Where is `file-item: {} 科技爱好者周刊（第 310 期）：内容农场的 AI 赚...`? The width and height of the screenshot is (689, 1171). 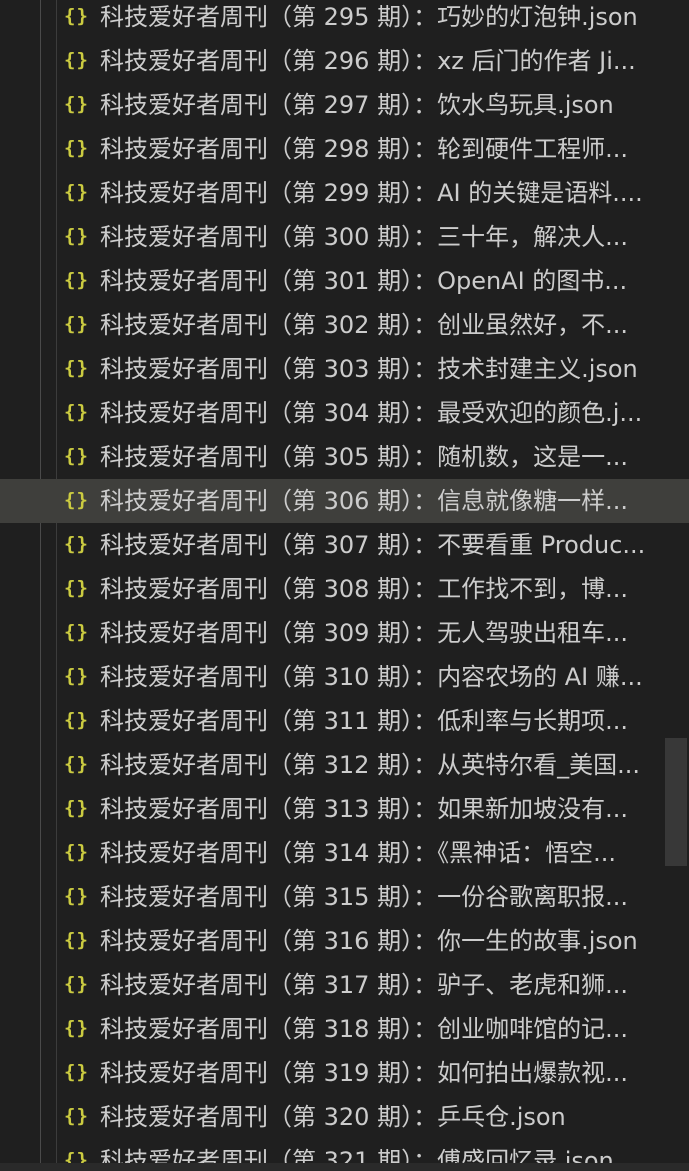 file-item: {} 科技爱好者周刊（第 310 期）：内容农场的 AI 赚... is located at coordinates (344, 677).